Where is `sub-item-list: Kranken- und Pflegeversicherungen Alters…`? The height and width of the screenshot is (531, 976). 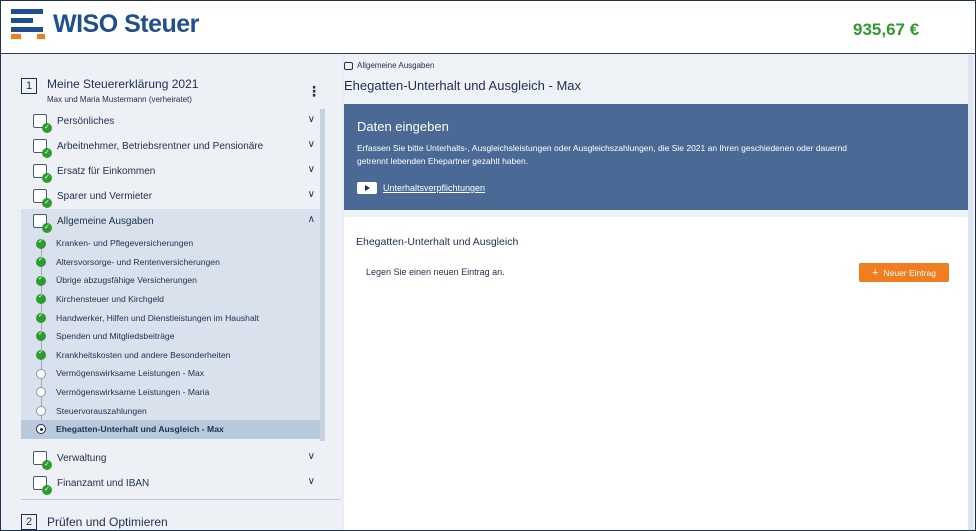
sub-item-list: Kranken- und Pflegeversicherungen Alters… is located at coordinates (171, 336).